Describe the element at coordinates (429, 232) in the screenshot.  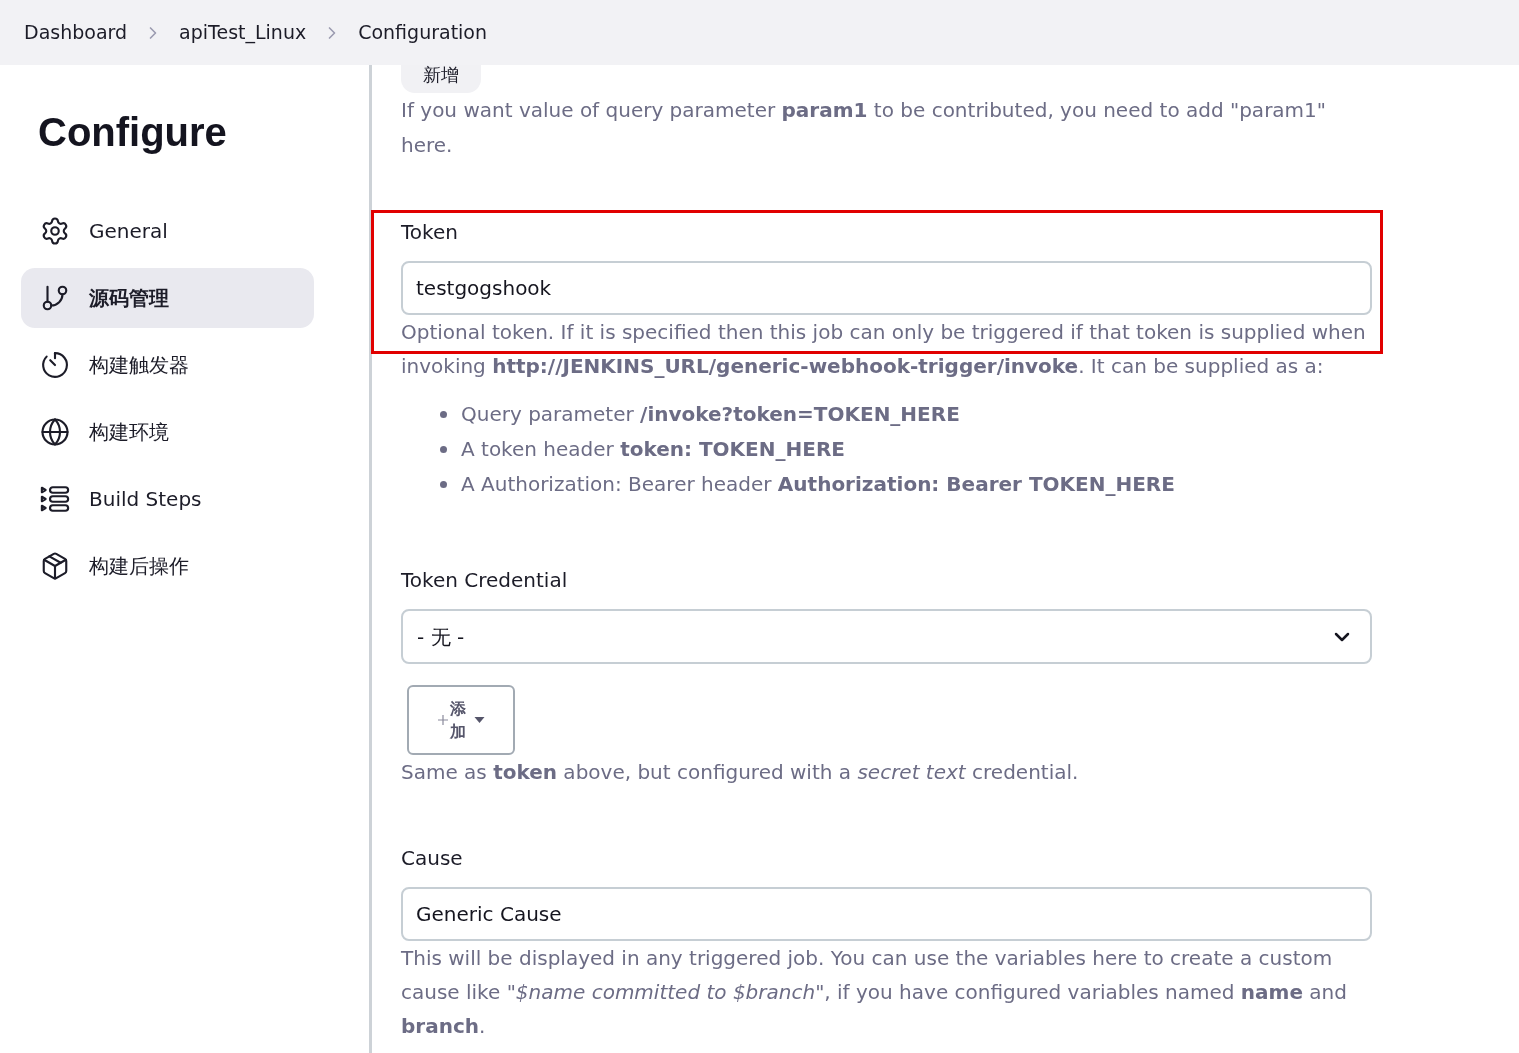
I see `field-label: Token` at that location.